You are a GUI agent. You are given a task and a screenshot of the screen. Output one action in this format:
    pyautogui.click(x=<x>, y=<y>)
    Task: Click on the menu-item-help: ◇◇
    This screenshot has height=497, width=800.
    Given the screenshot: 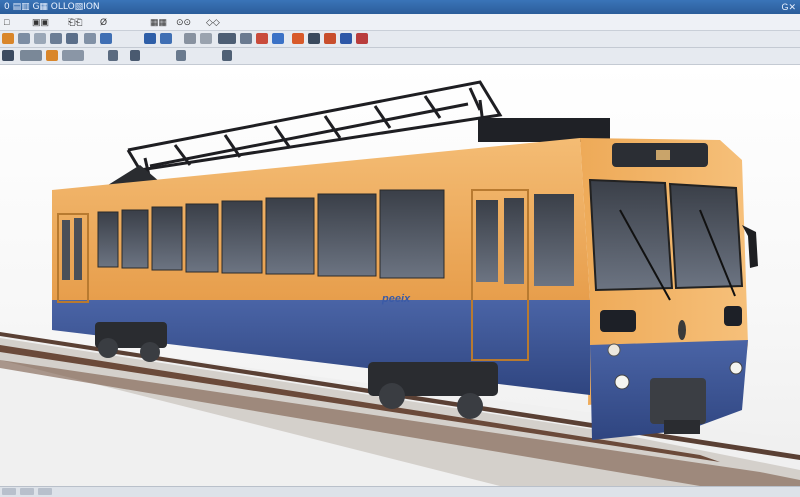 What is the action you would take?
    pyautogui.click(x=213, y=22)
    